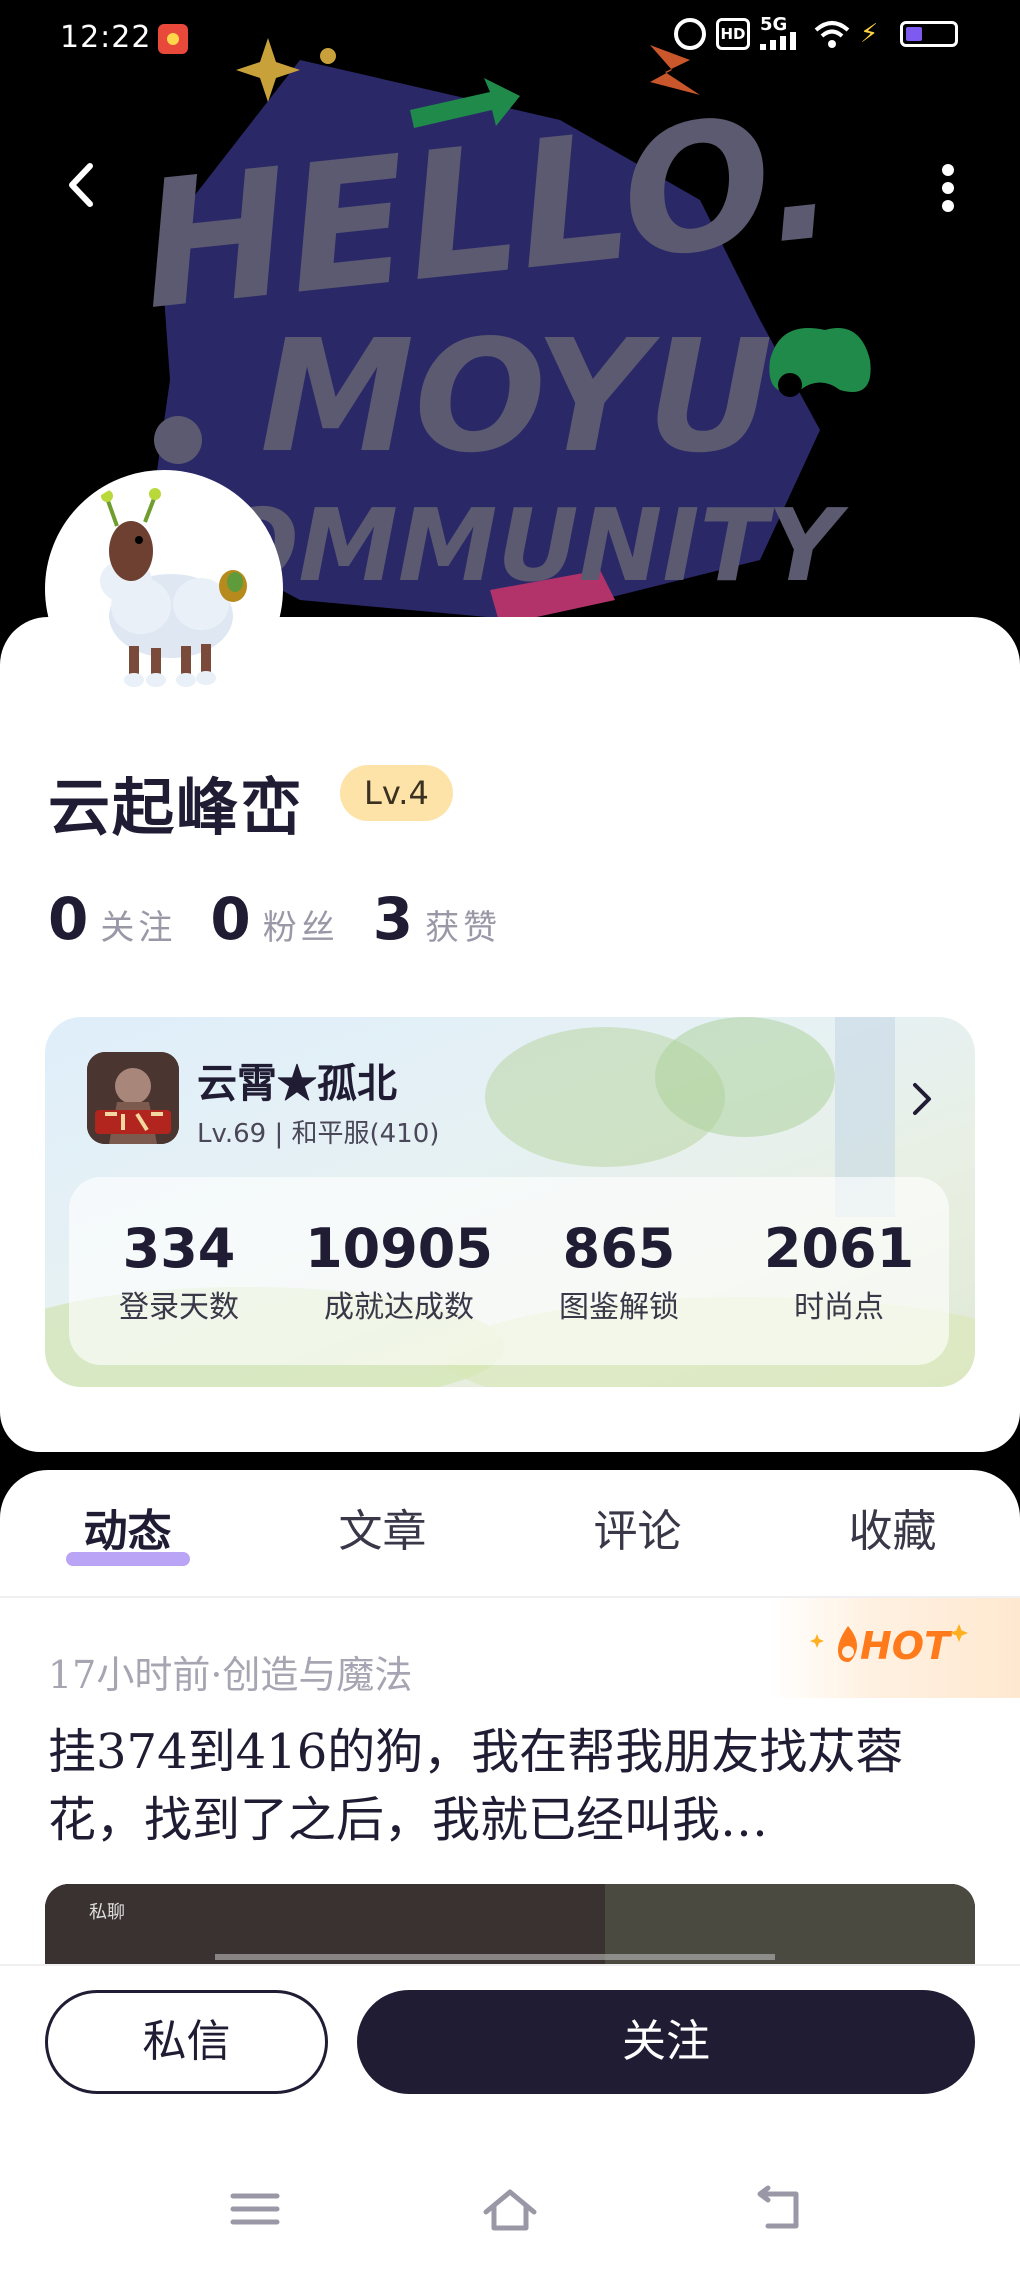 The width and height of the screenshot is (1020, 2274). Describe the element at coordinates (83, 185) in the screenshot. I see `back-arrow-icon` at that location.